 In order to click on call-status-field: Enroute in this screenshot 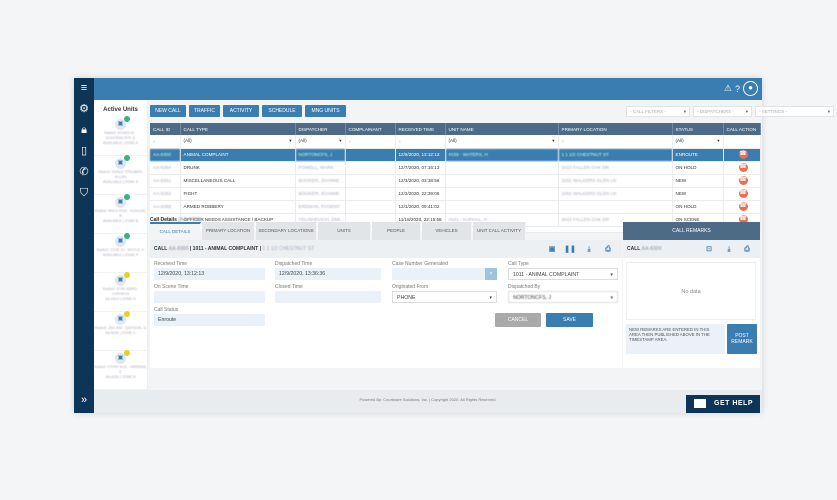, I will do `click(209, 320)`.